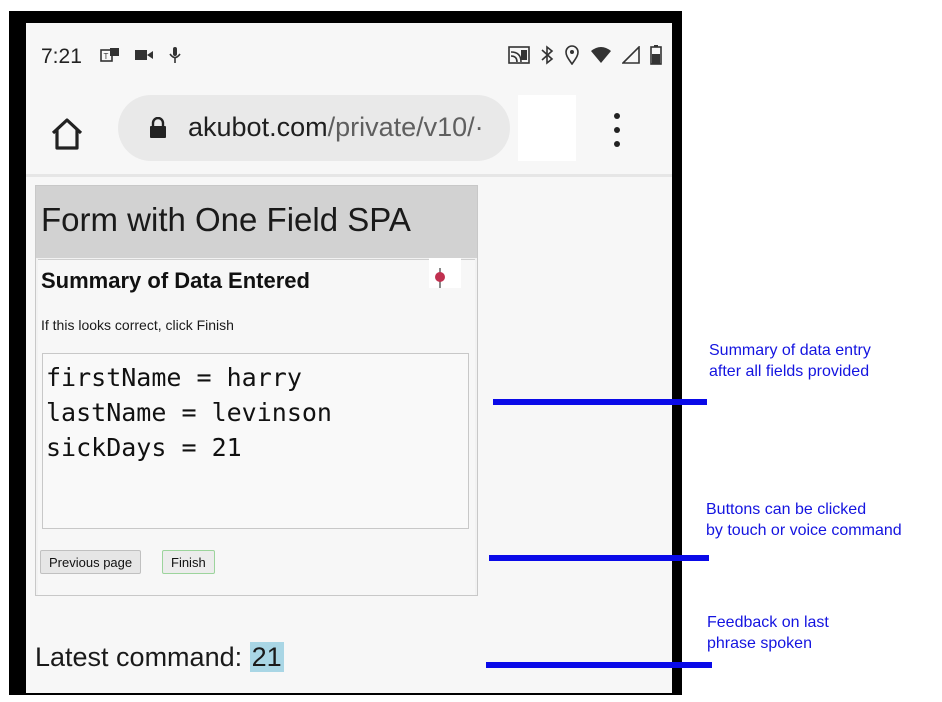 The image size is (942, 702). Describe the element at coordinates (144, 447) in the screenshot. I see `summary-line: sickDays = 21` at that location.